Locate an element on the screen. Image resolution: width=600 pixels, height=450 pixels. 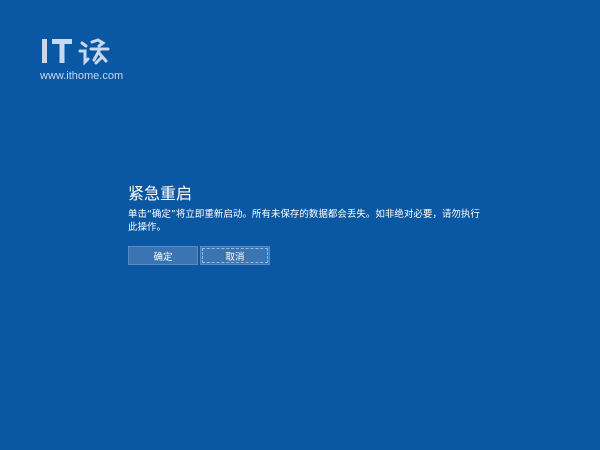
watermark: www.ithome.com is located at coordinates (95, 60).